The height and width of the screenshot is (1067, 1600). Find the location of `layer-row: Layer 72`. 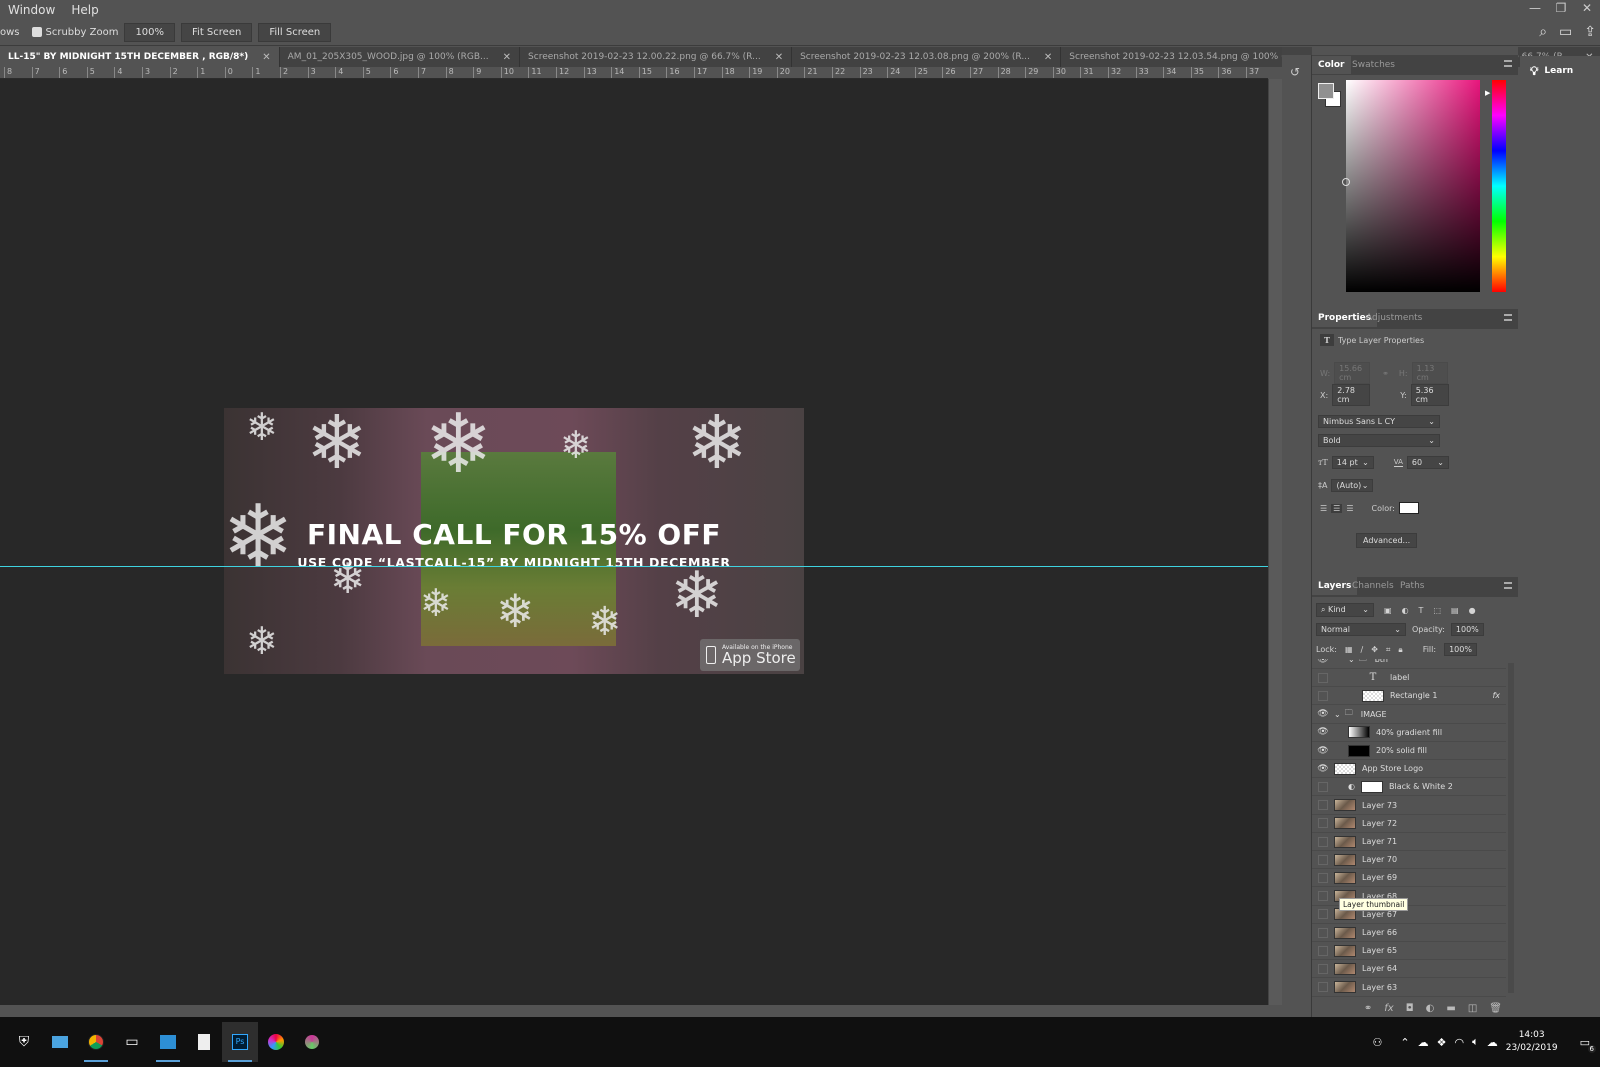

layer-row: Layer 72 is located at coordinates (1409, 824).